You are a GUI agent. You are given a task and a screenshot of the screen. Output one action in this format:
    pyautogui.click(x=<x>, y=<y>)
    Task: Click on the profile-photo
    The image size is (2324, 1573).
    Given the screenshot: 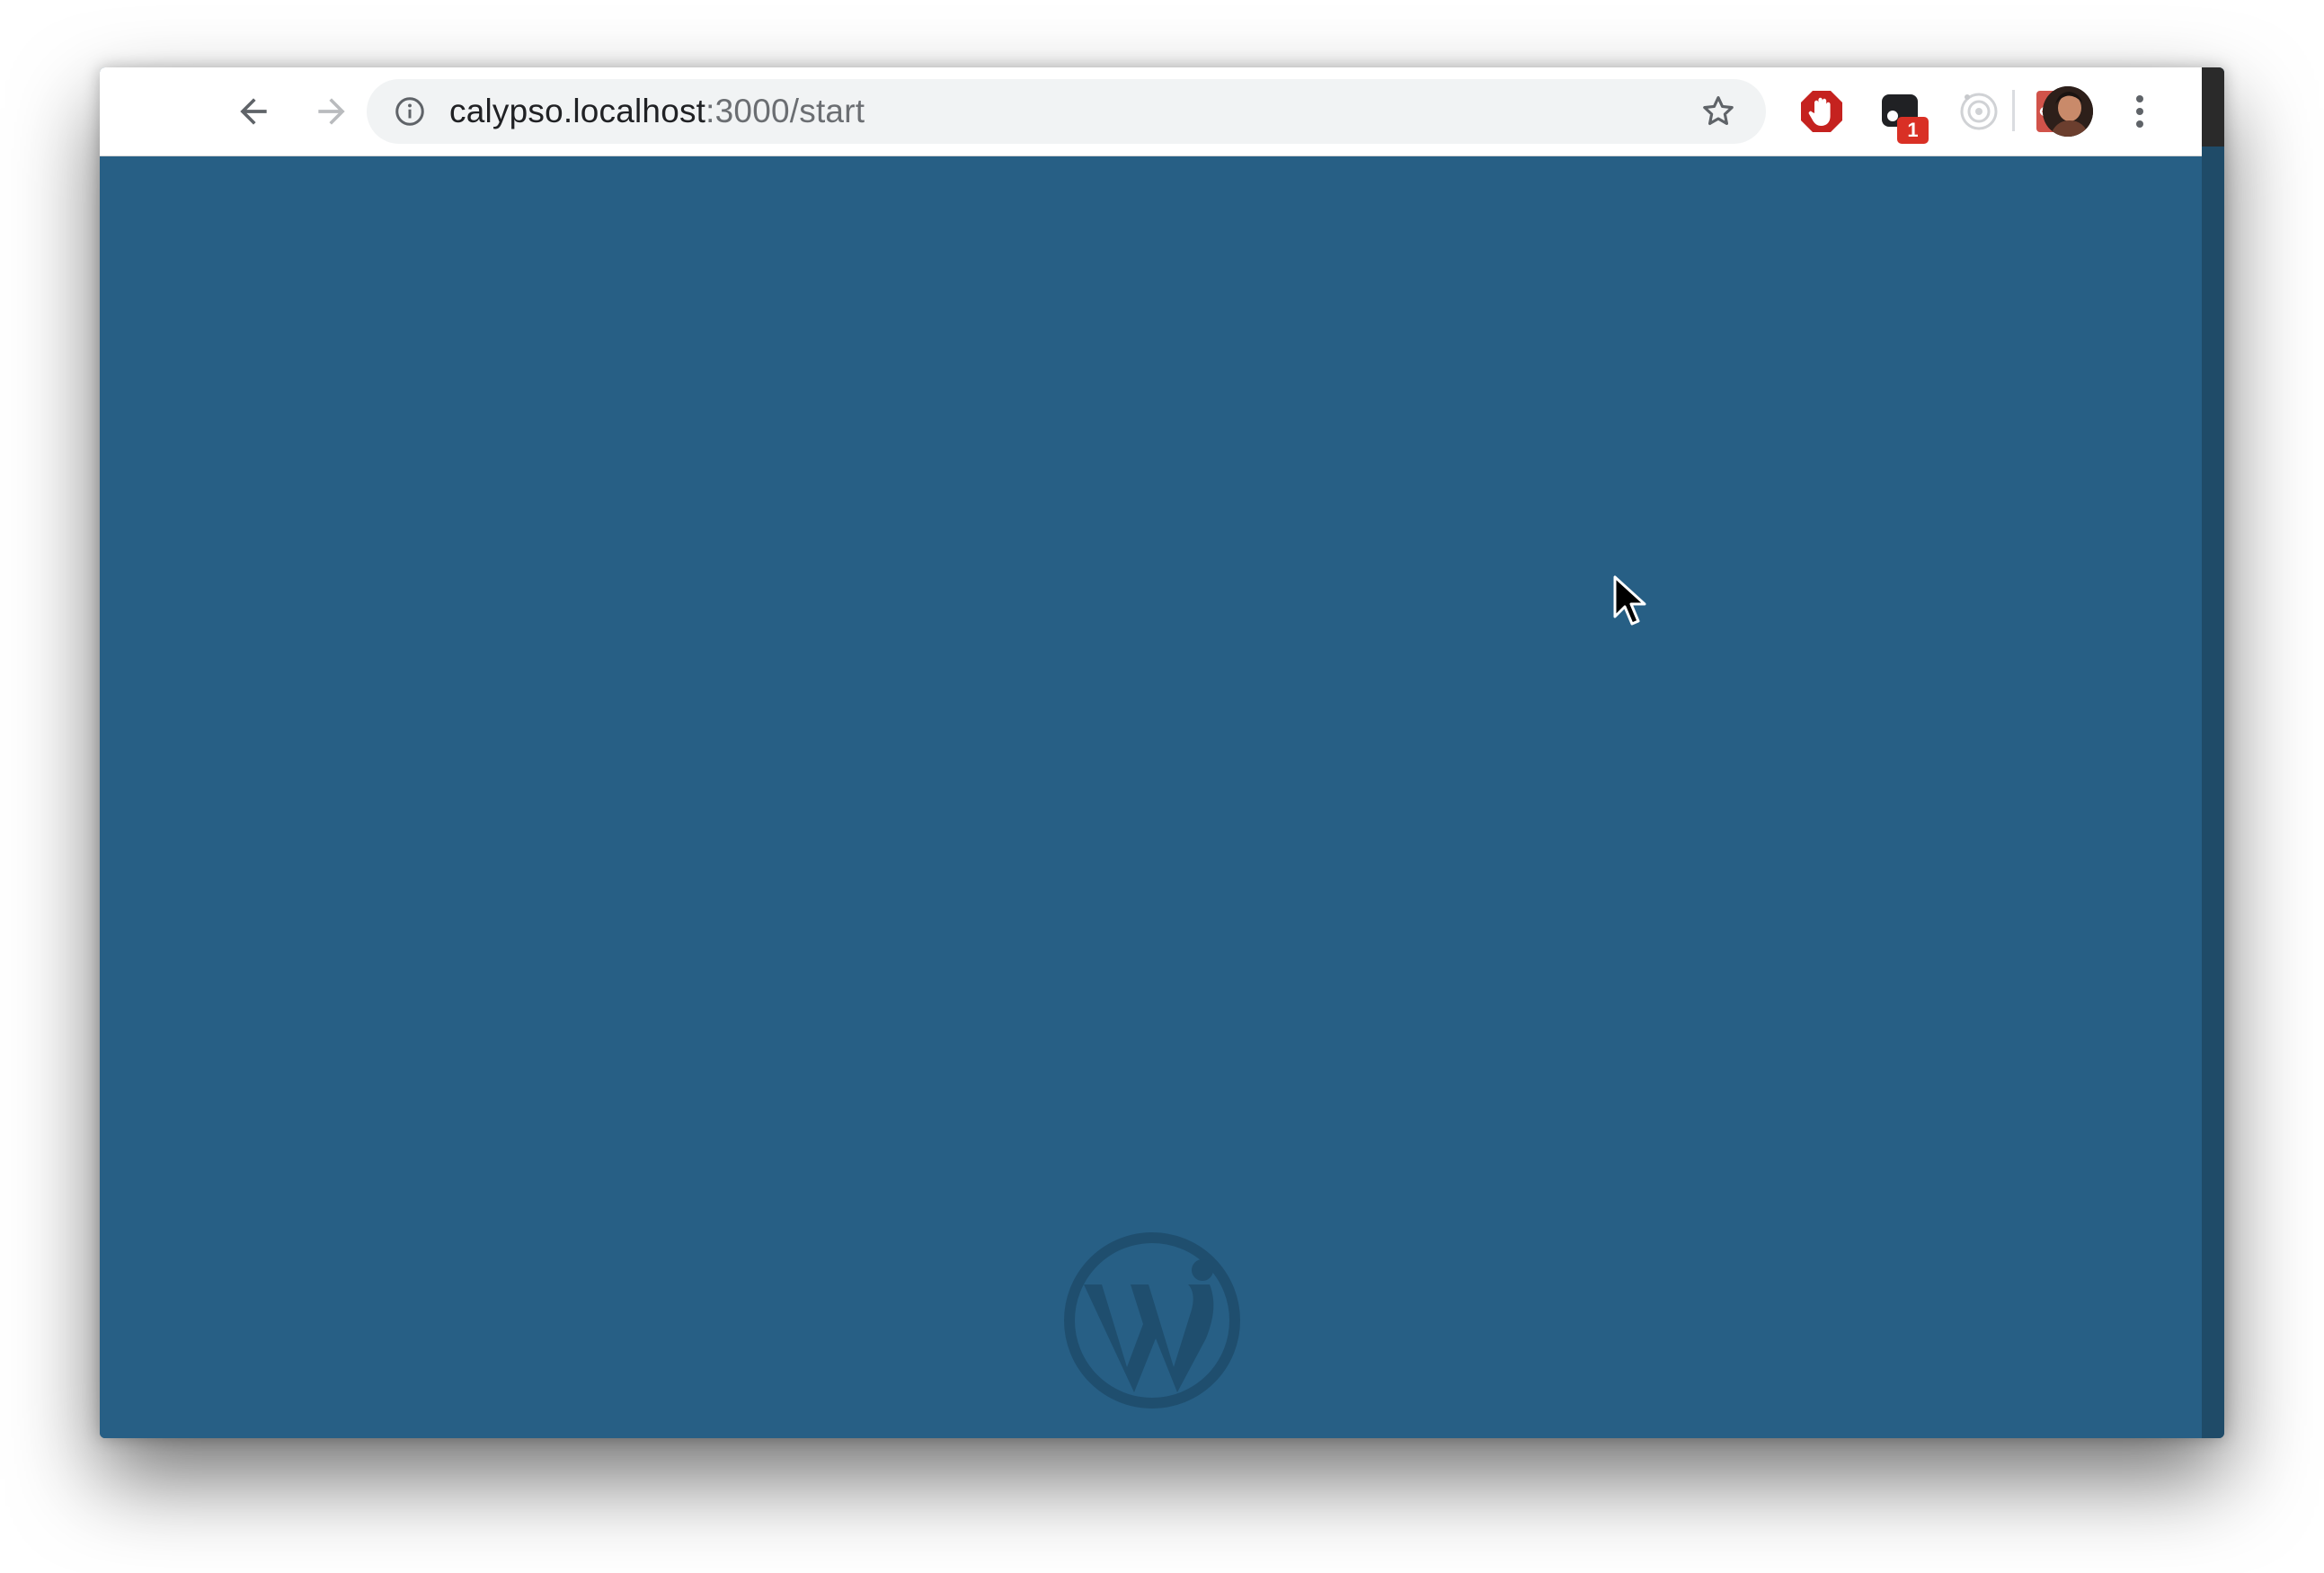 What is the action you would take?
    pyautogui.click(x=2068, y=112)
    